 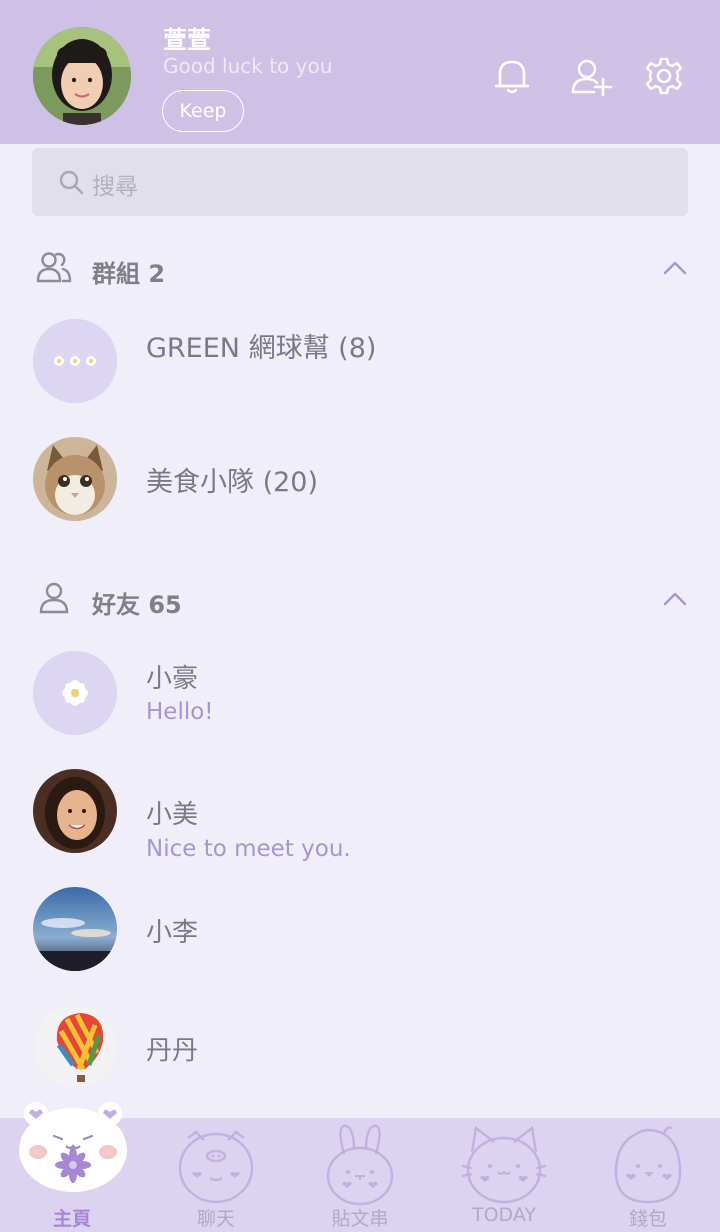 I want to click on groups-section-label: 群組 2, so click(x=129, y=274).